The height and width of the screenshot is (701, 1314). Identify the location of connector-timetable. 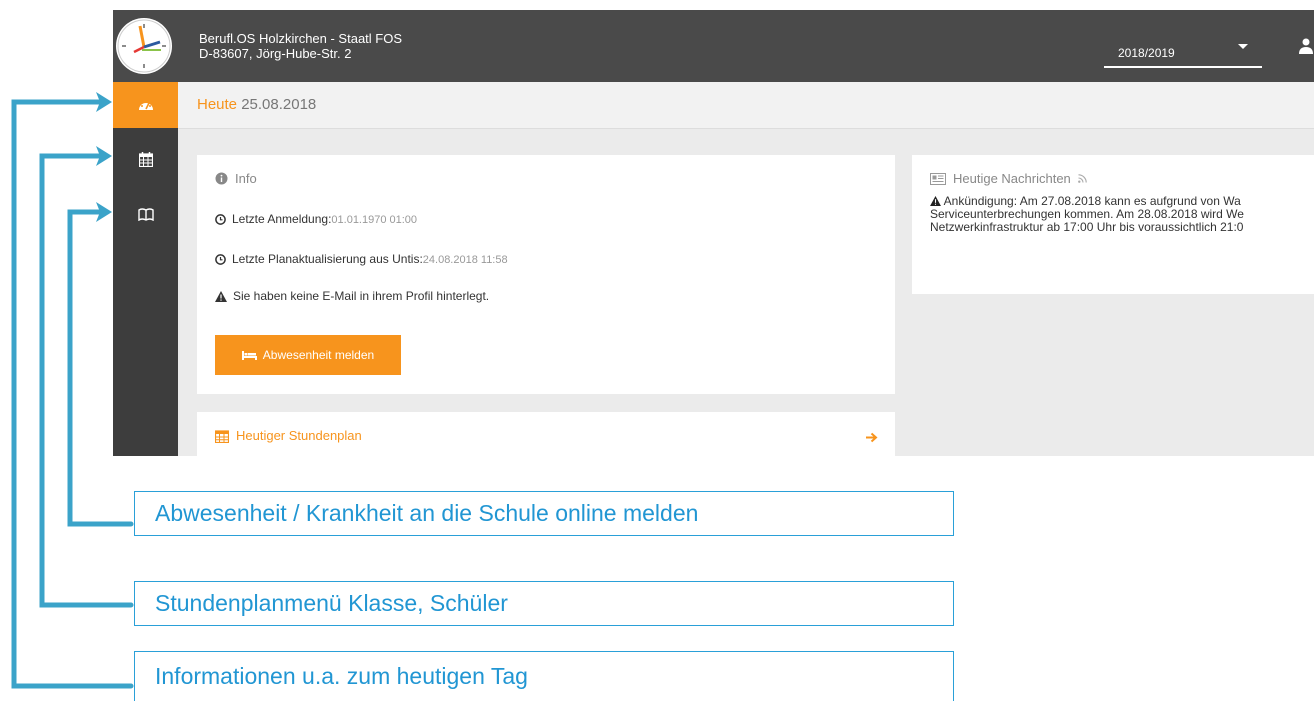
(86, 380).